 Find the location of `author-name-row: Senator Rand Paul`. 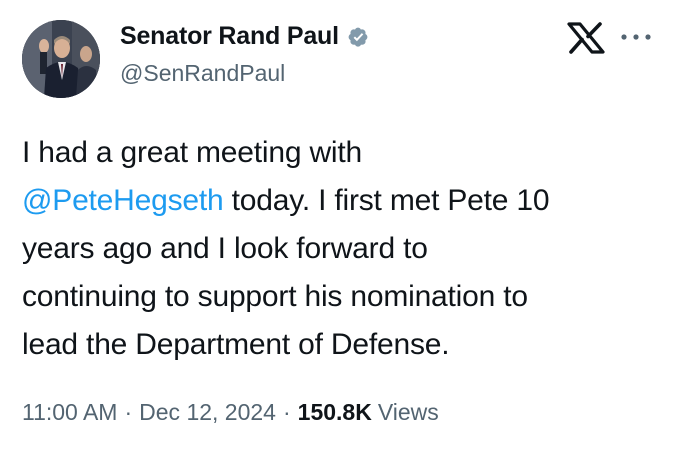

author-name-row: Senator Rand Paul is located at coordinates (245, 36).